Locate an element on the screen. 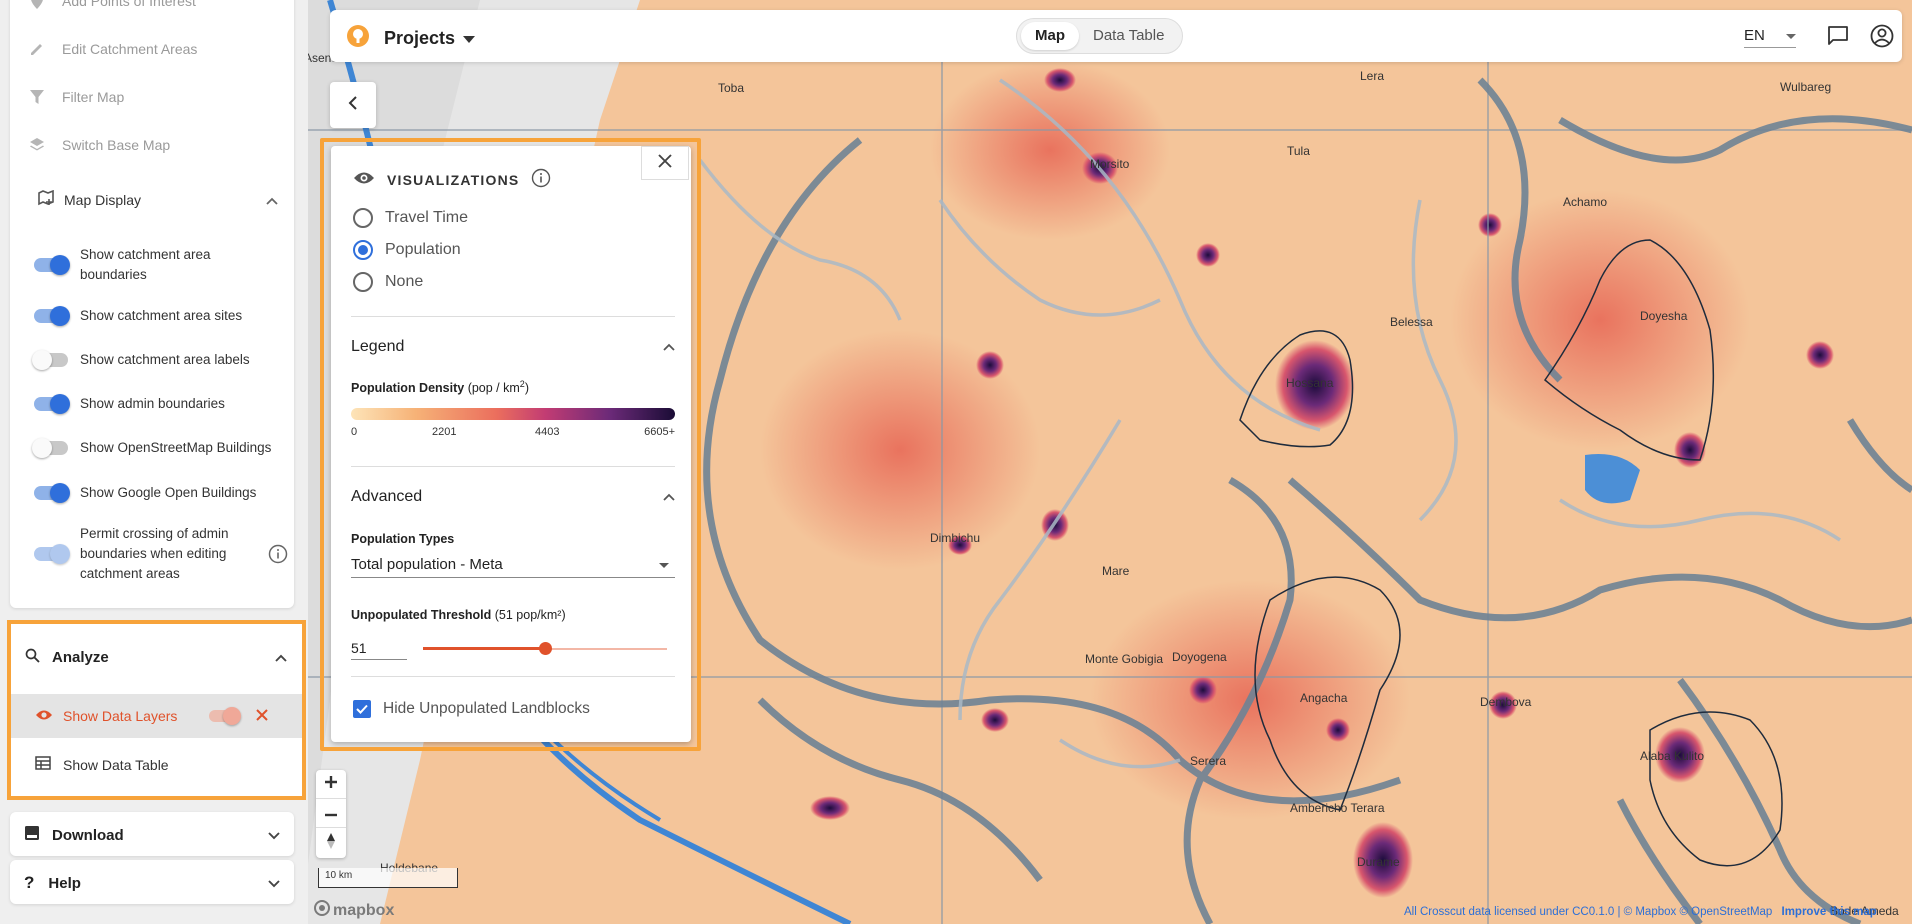 The image size is (1912, 924). toggle-label: Show admin boundaries is located at coordinates (152, 403).